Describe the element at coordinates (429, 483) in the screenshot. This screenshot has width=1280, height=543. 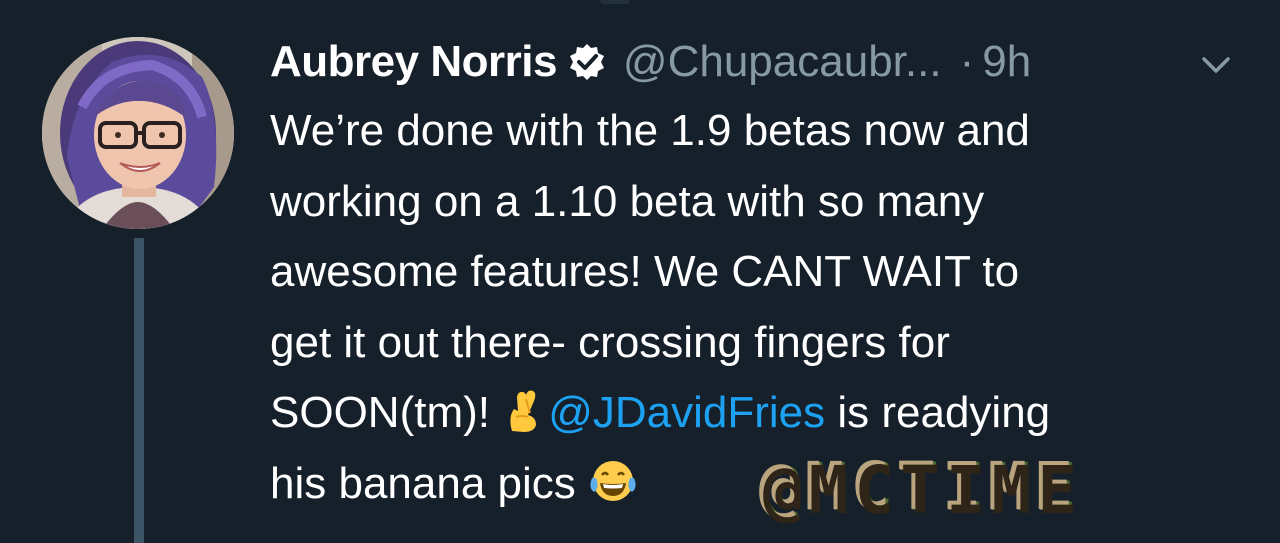
I see `tweet-text-segment: his banana pics` at that location.